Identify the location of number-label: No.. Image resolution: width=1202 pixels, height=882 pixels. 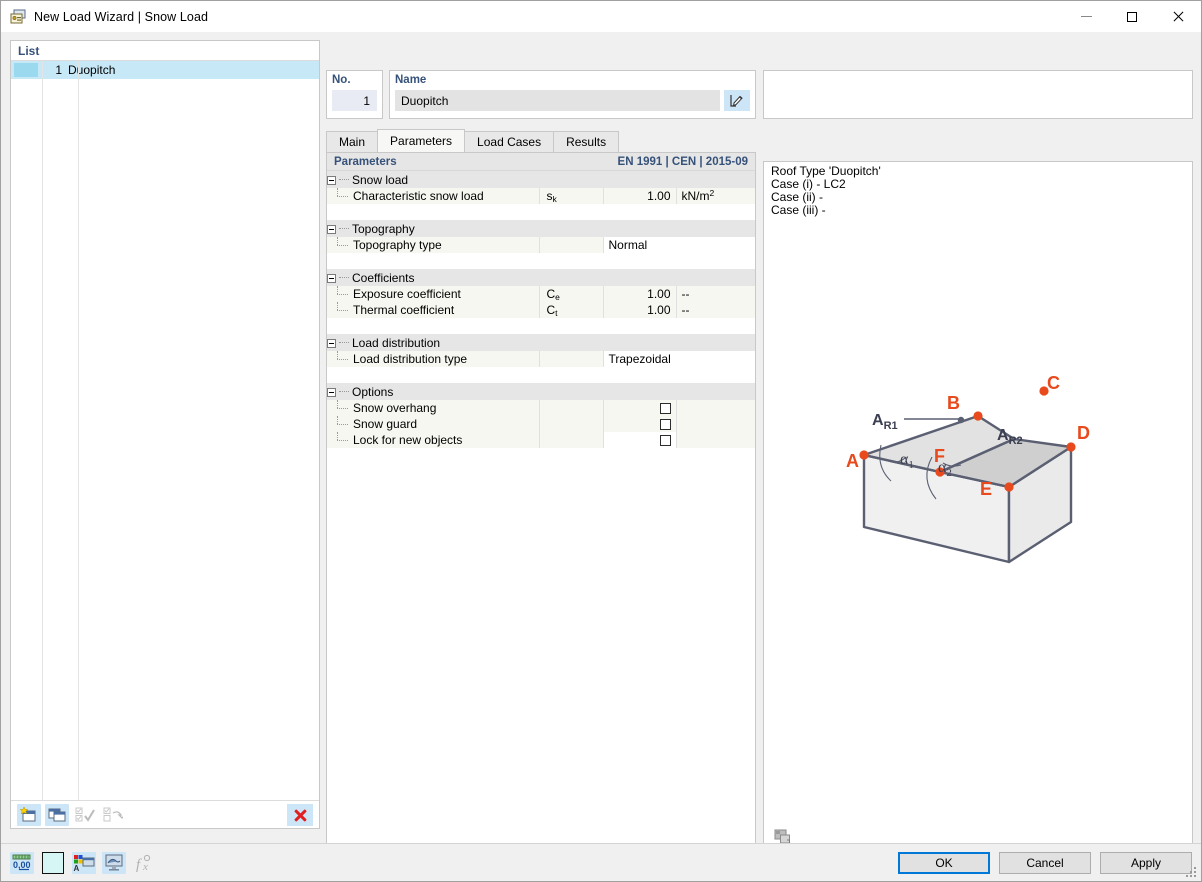
(341, 80).